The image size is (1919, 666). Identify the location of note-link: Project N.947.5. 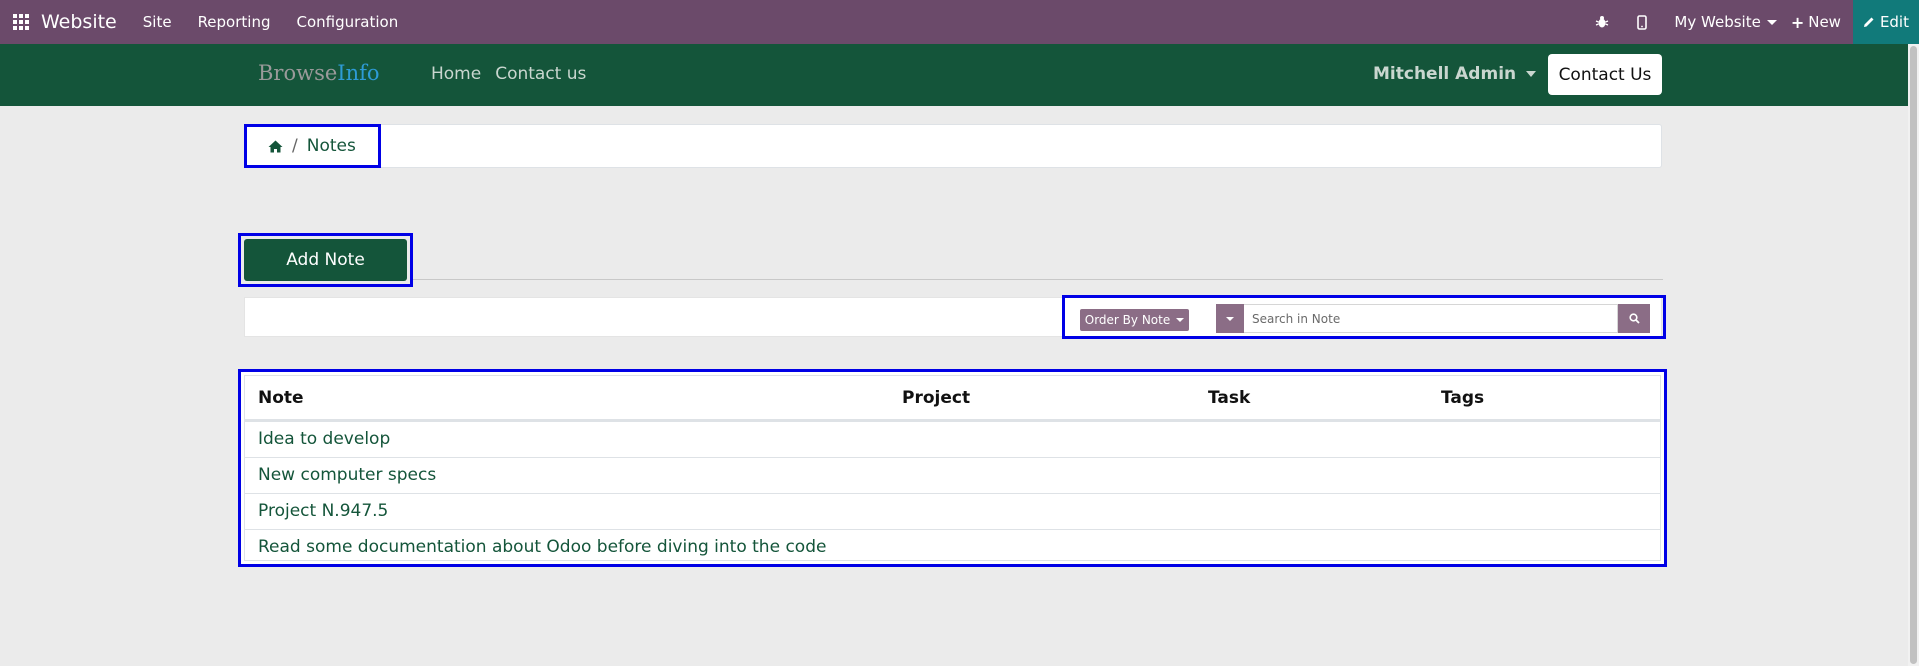
(323, 511).